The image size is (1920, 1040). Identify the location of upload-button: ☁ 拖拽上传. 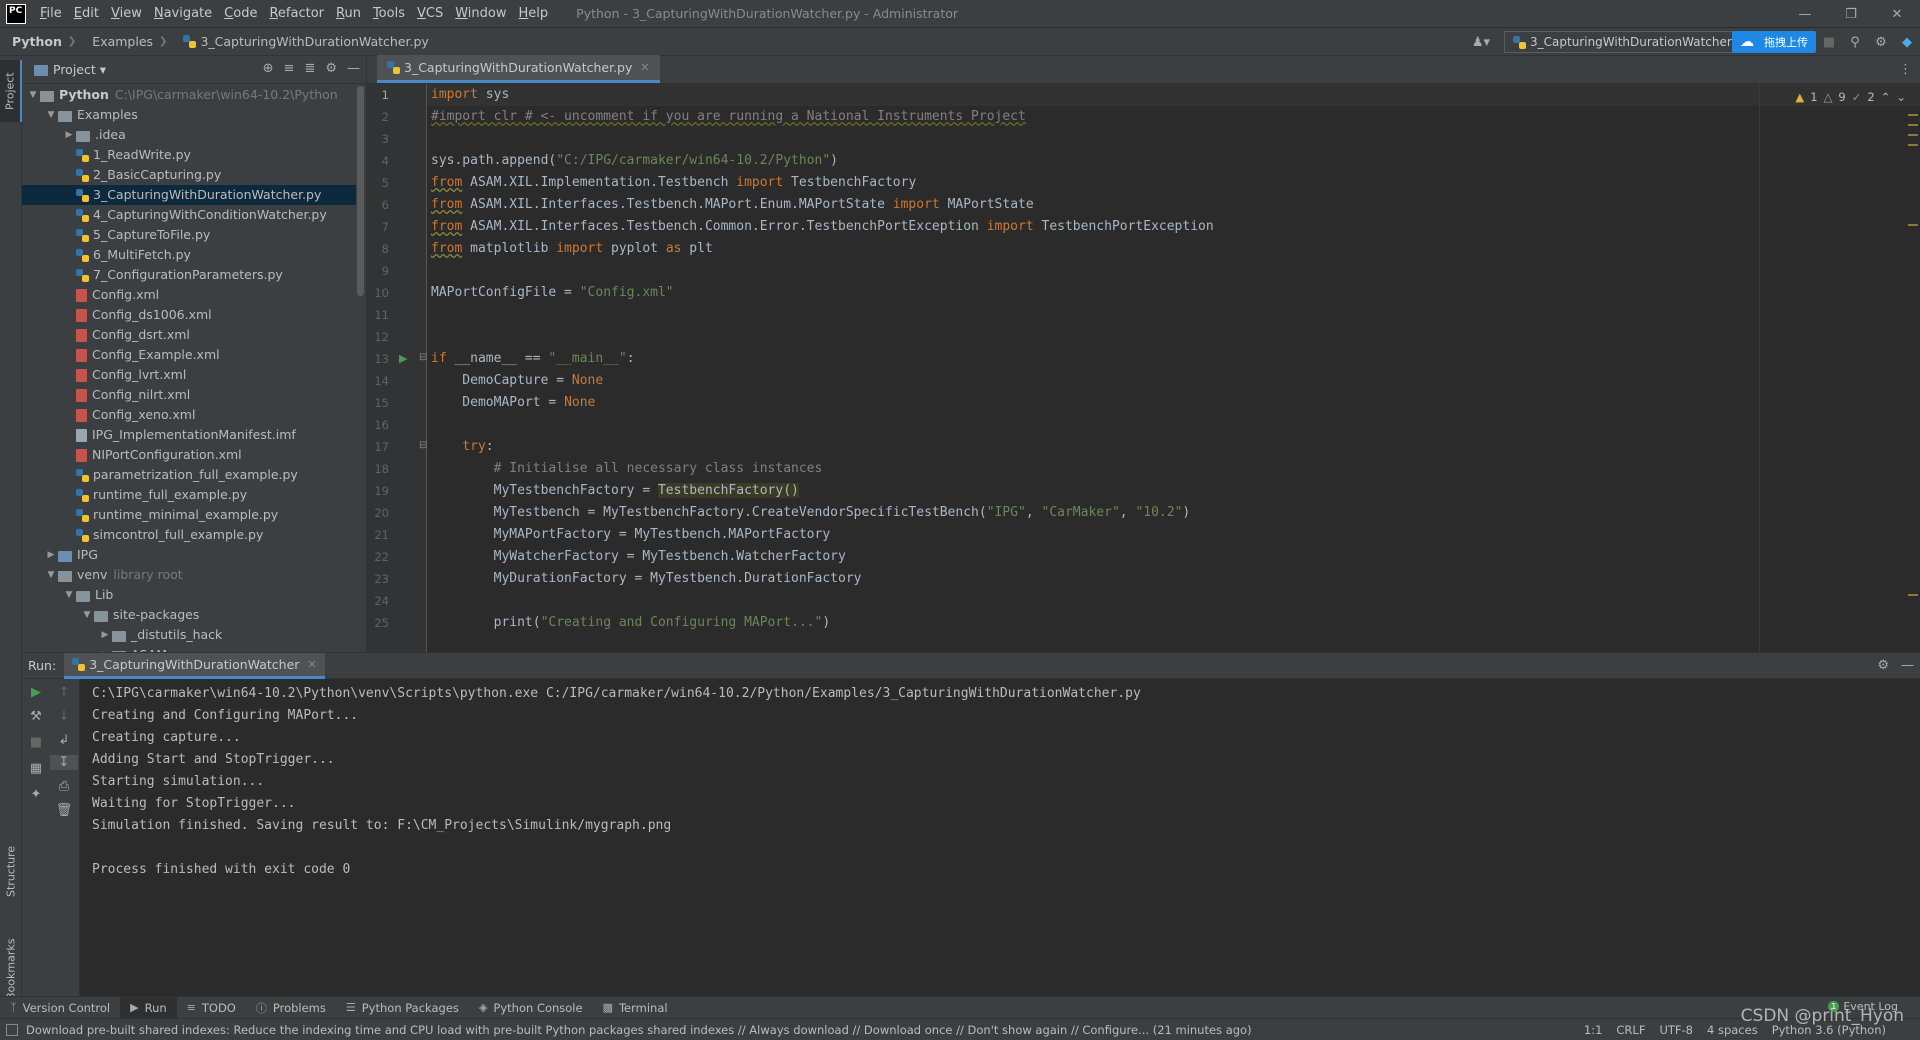
(1774, 42).